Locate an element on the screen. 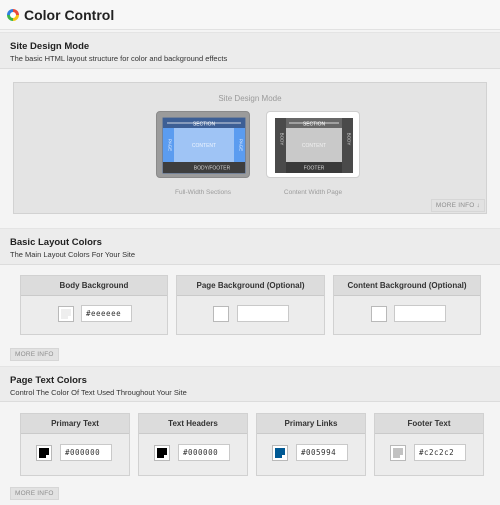  diagram-label-bottom: BODY/FOOTER is located at coordinates (212, 169).